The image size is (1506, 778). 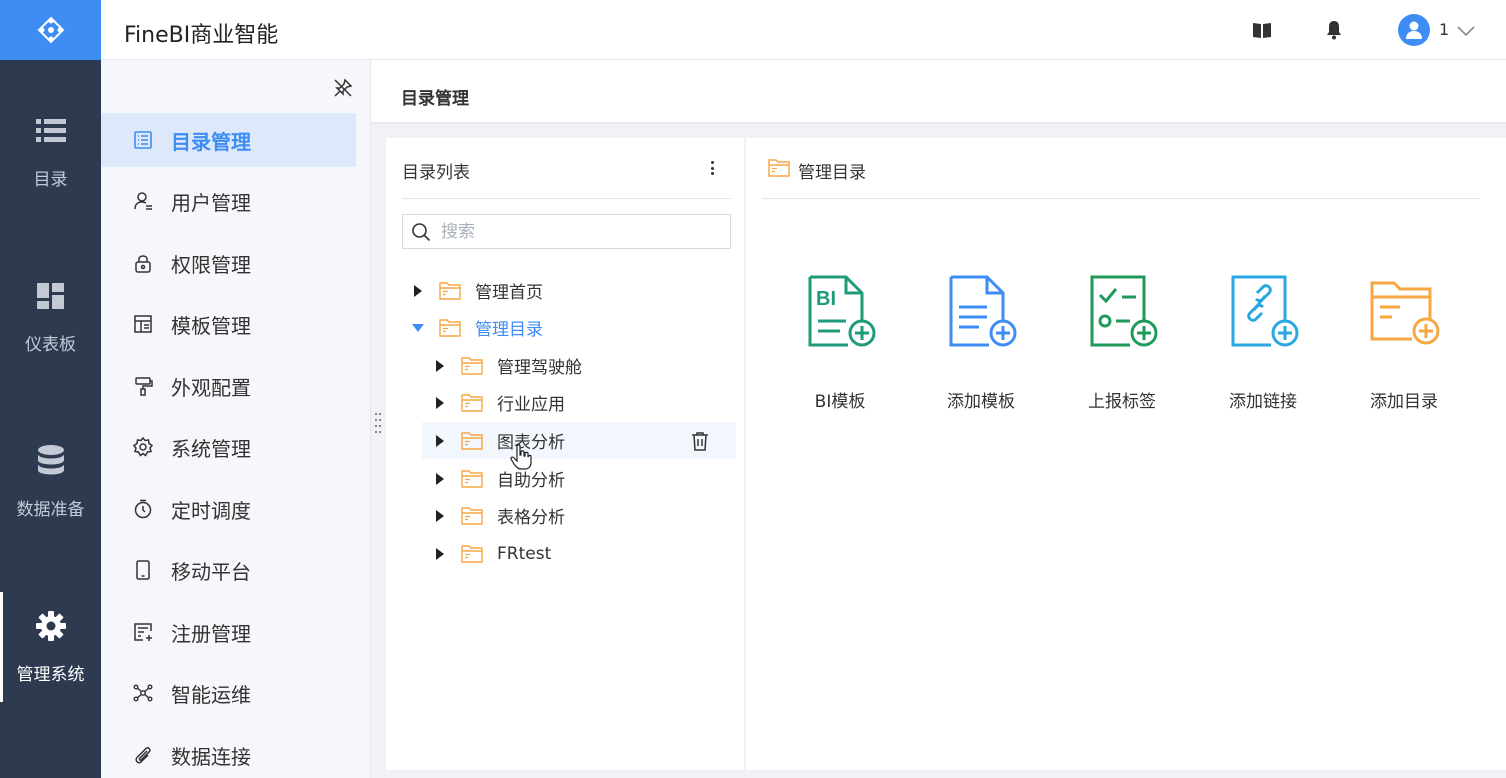 I want to click on menu-item-data-connection: 数据连接, so click(x=228, y=753).